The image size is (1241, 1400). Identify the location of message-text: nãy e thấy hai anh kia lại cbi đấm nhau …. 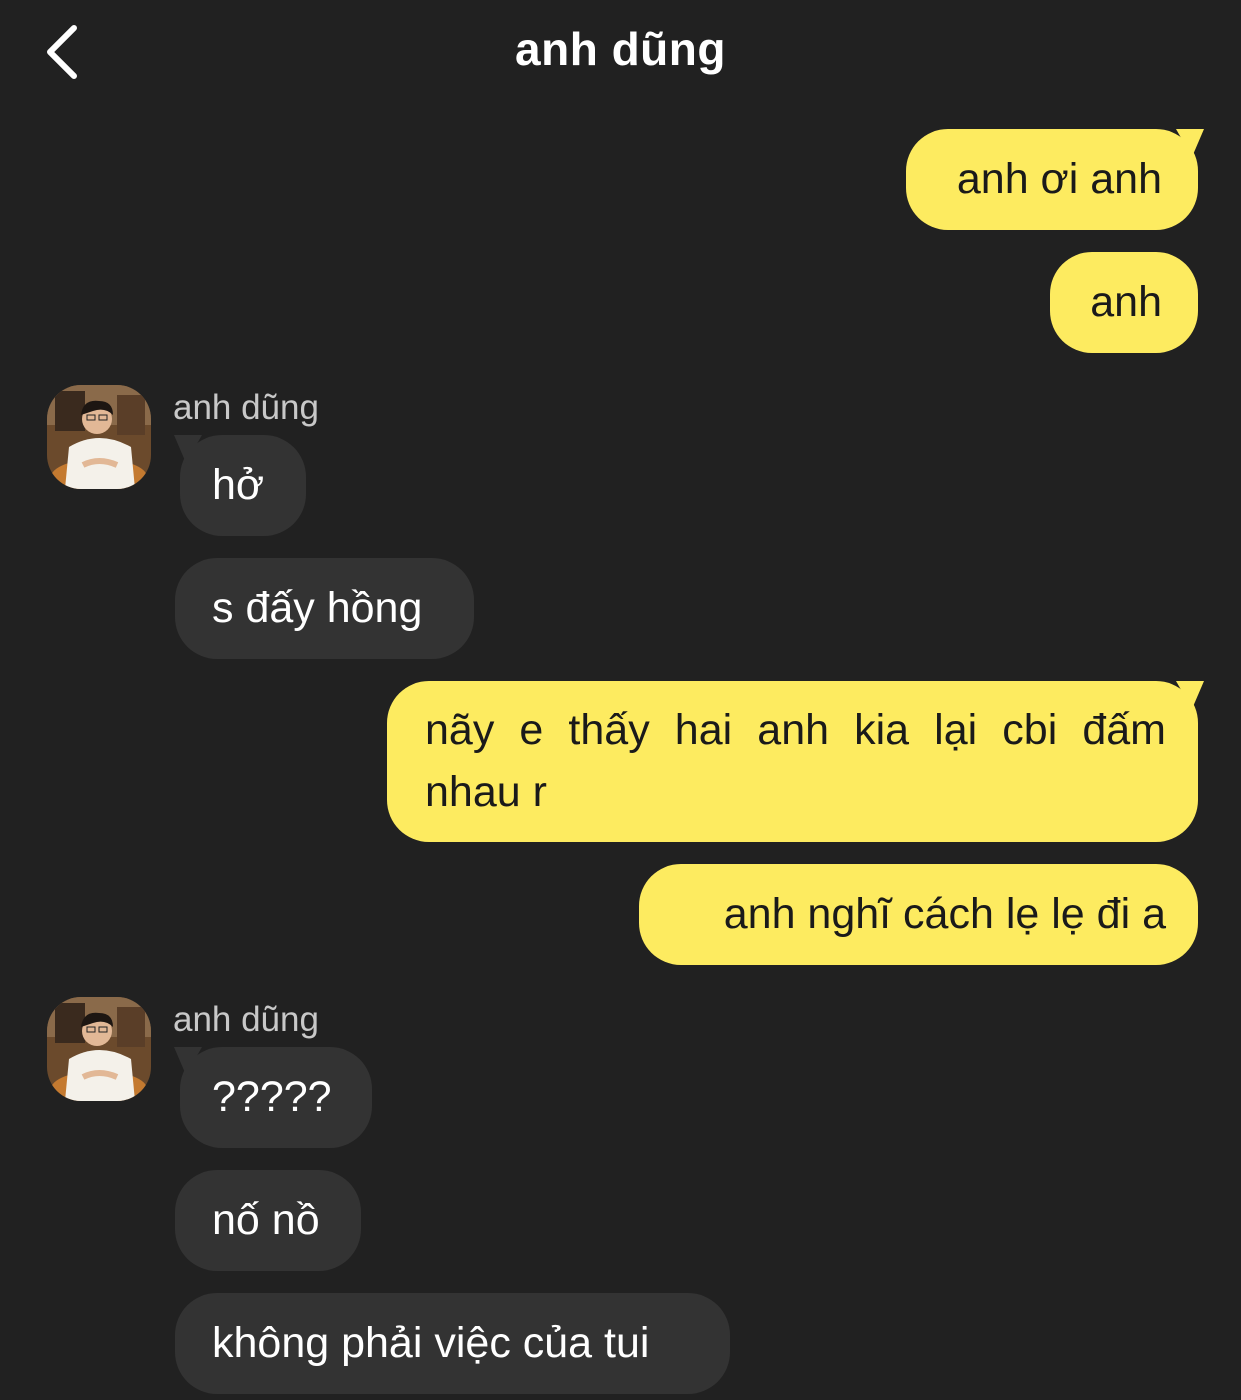
(795, 761).